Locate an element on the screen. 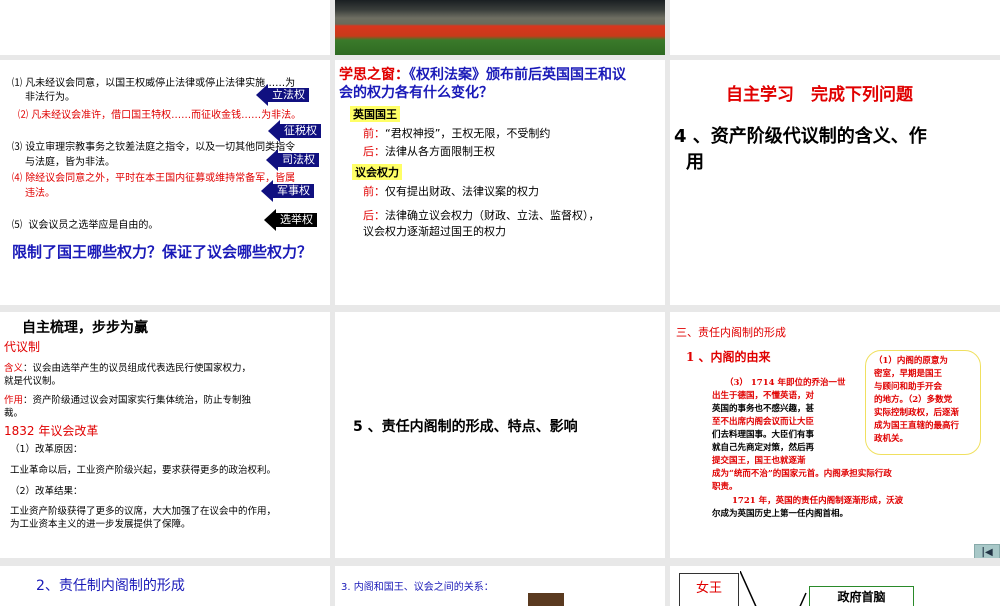  government-head-box: 政府首脑 is located at coordinates (861, 596).